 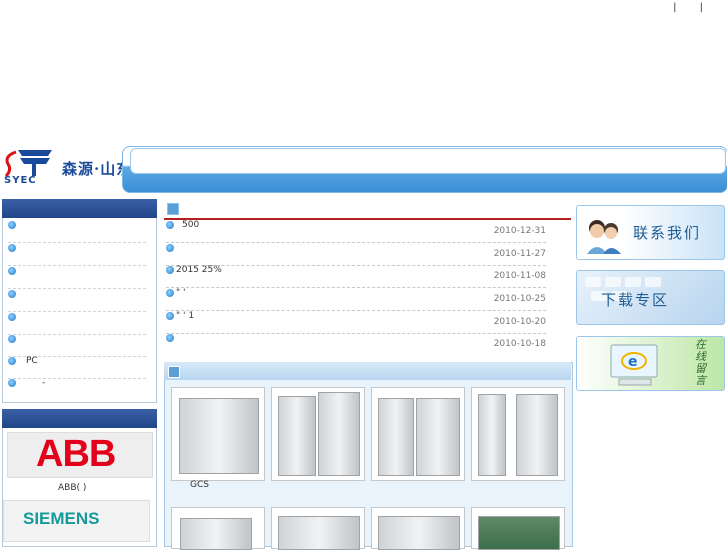 What do you see at coordinates (20, 180) in the screenshot?
I see `logo-abbr: SYEC` at bounding box center [20, 180].